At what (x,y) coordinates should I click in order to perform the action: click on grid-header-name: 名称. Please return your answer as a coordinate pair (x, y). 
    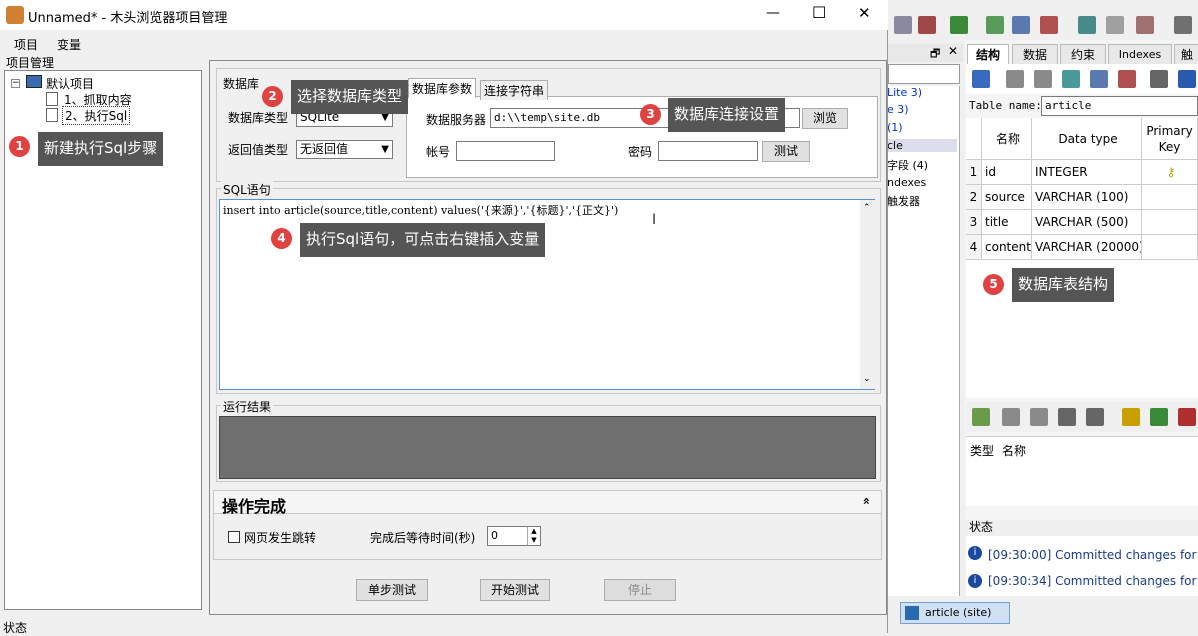
    Looking at the image, I should click on (1007, 139).